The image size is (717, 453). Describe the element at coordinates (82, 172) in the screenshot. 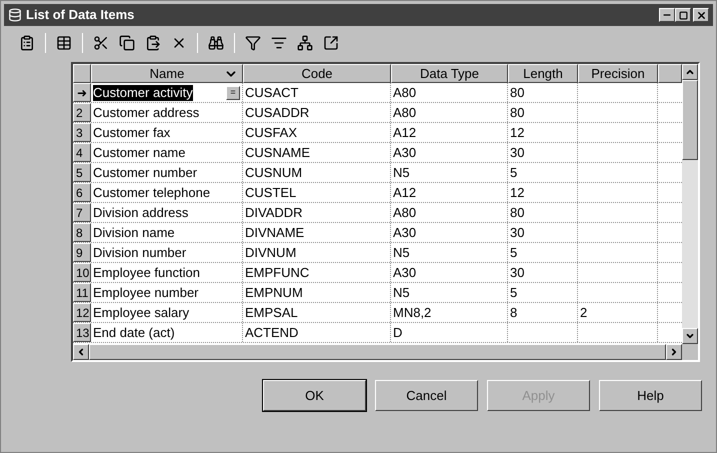

I see `row-header: 5` at that location.